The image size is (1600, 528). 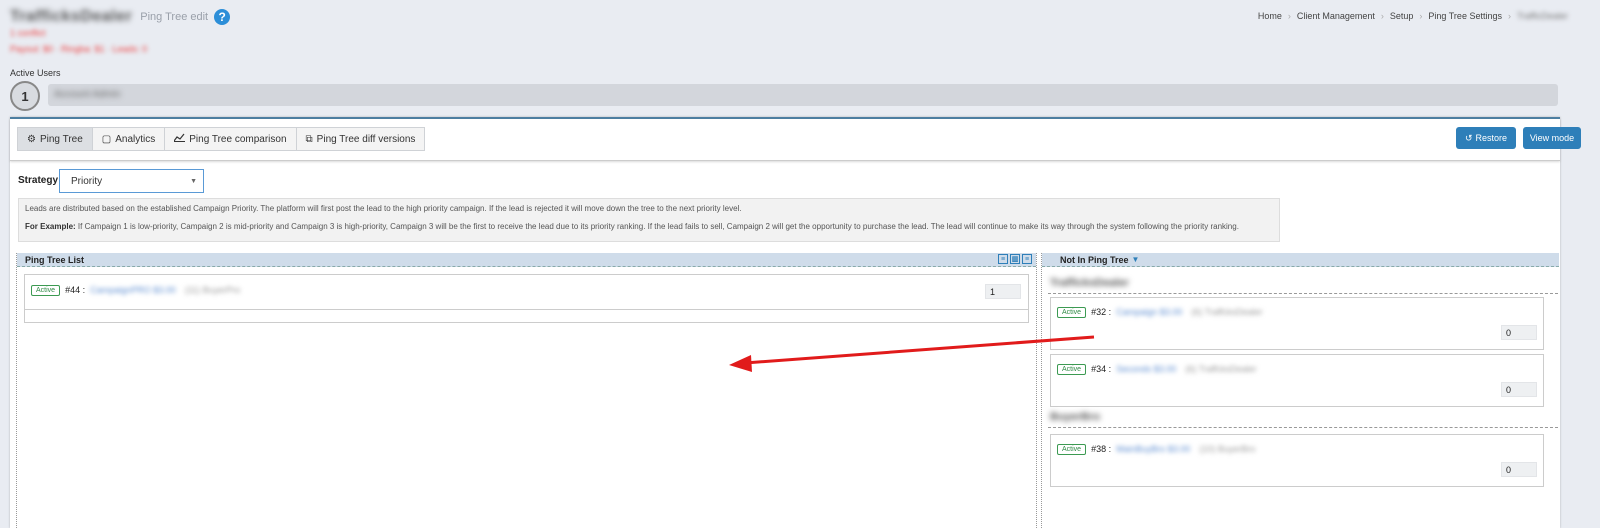 What do you see at coordinates (919, 350) in the screenshot?
I see `arrow-line` at bounding box center [919, 350].